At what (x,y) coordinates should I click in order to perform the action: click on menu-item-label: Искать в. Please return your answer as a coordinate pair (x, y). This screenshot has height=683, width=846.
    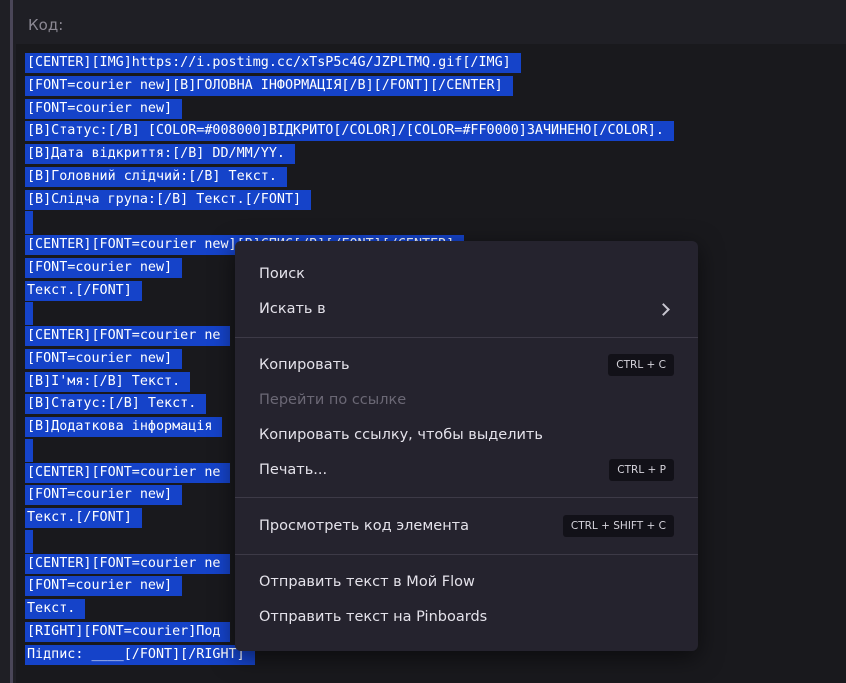
    Looking at the image, I should click on (292, 309).